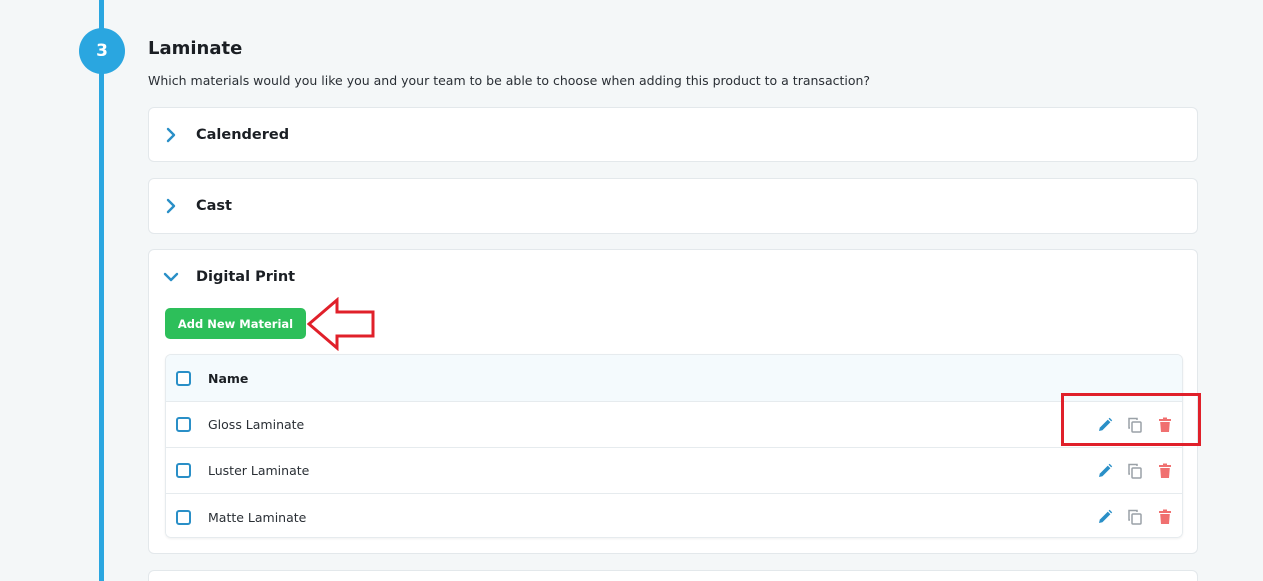 This screenshot has width=1263, height=581. I want to click on column-header-name: Name, so click(228, 378).